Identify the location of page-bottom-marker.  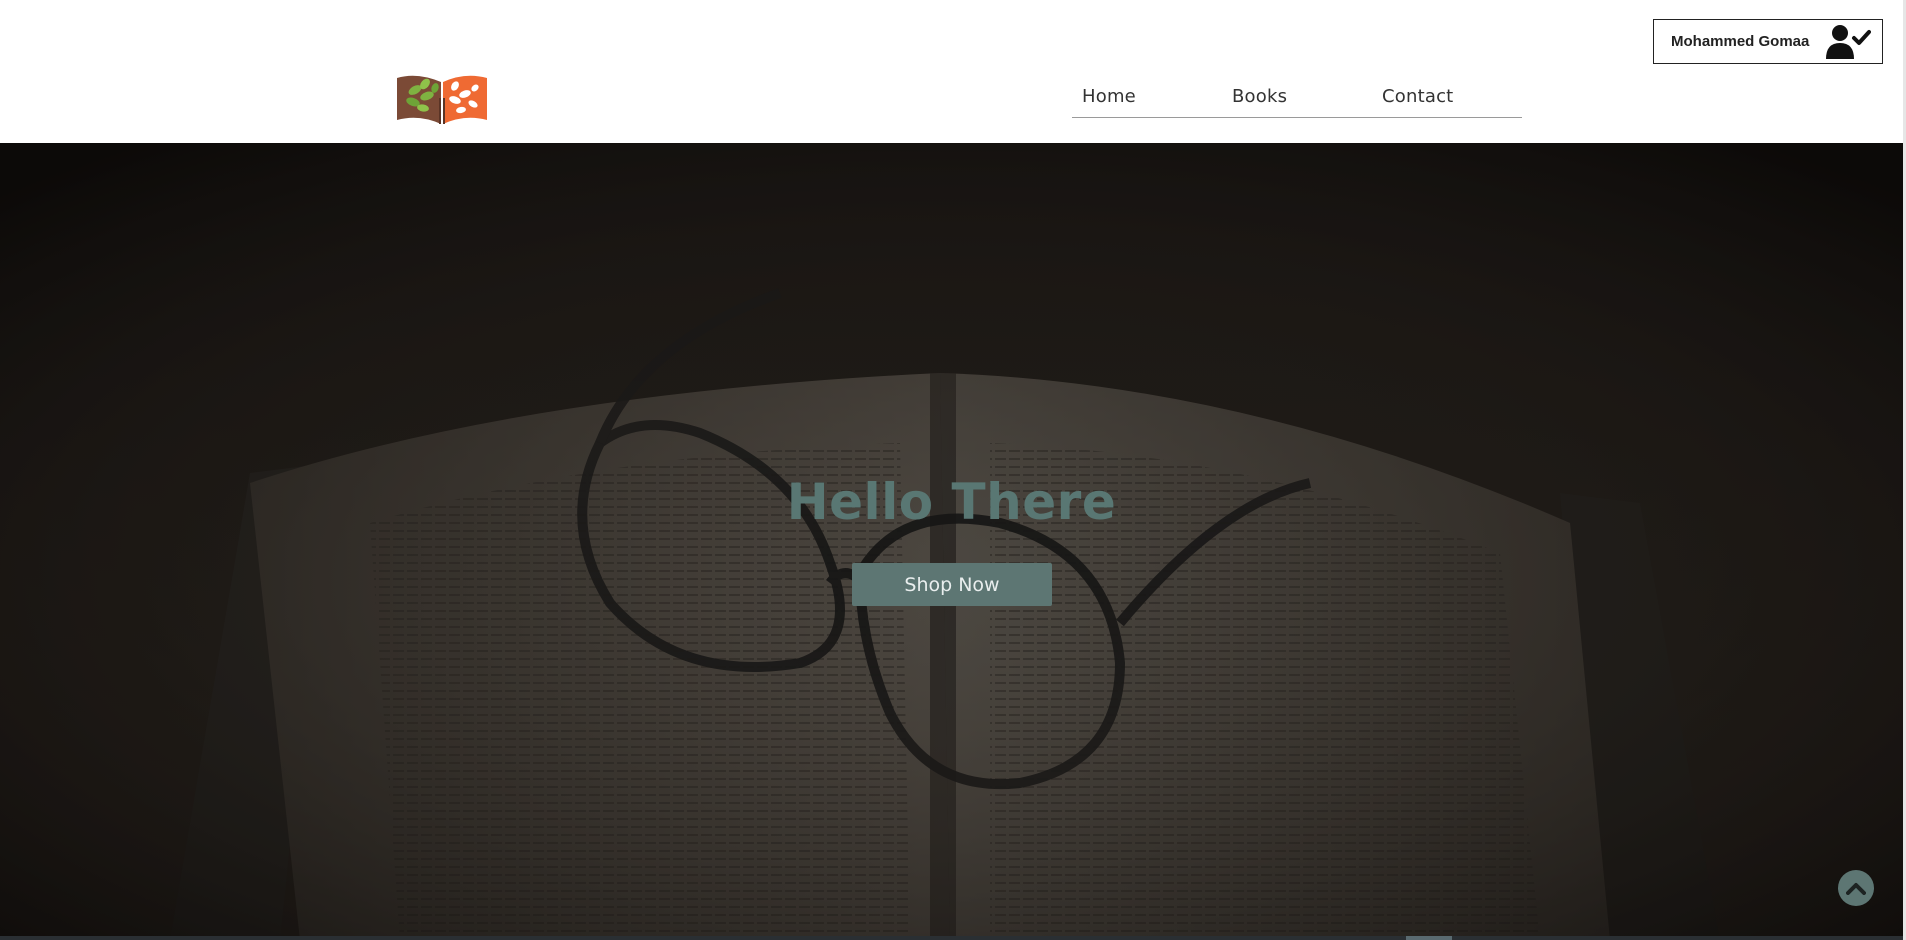
(1429, 938).